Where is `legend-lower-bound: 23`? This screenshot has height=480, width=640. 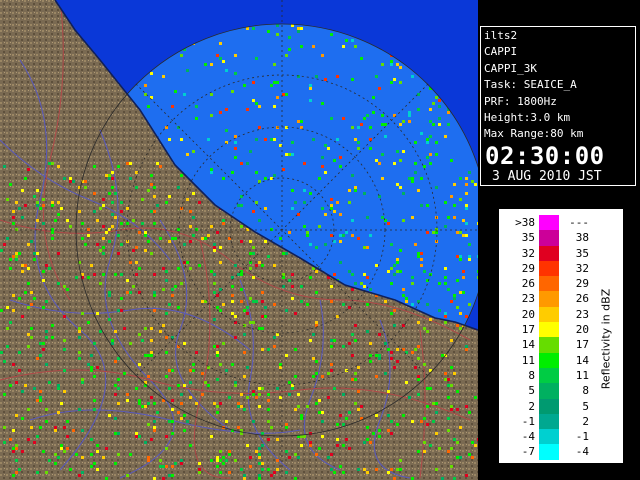 legend-lower-bound: 23 is located at coordinates (528, 299).